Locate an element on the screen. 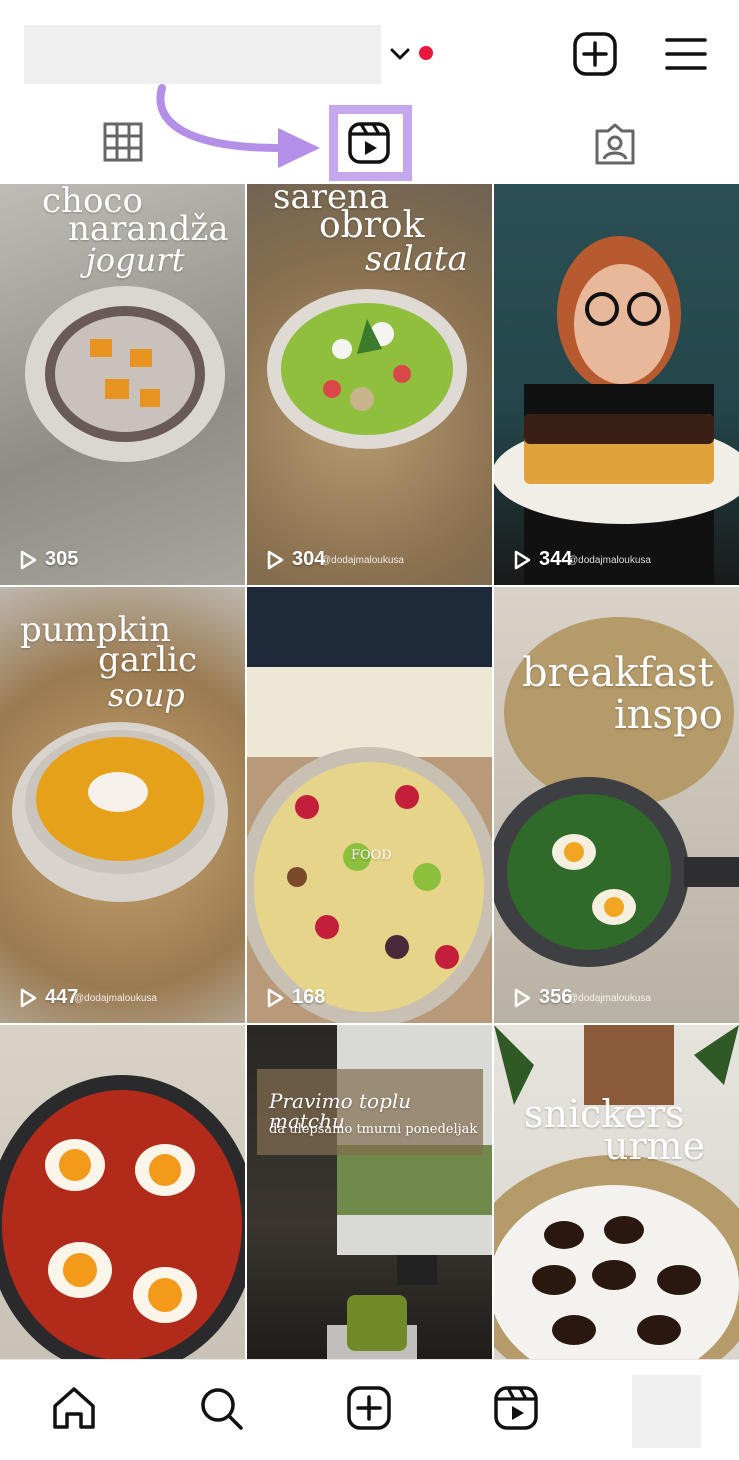 The image size is (739, 1460). create-icon is located at coordinates (369, 1408).